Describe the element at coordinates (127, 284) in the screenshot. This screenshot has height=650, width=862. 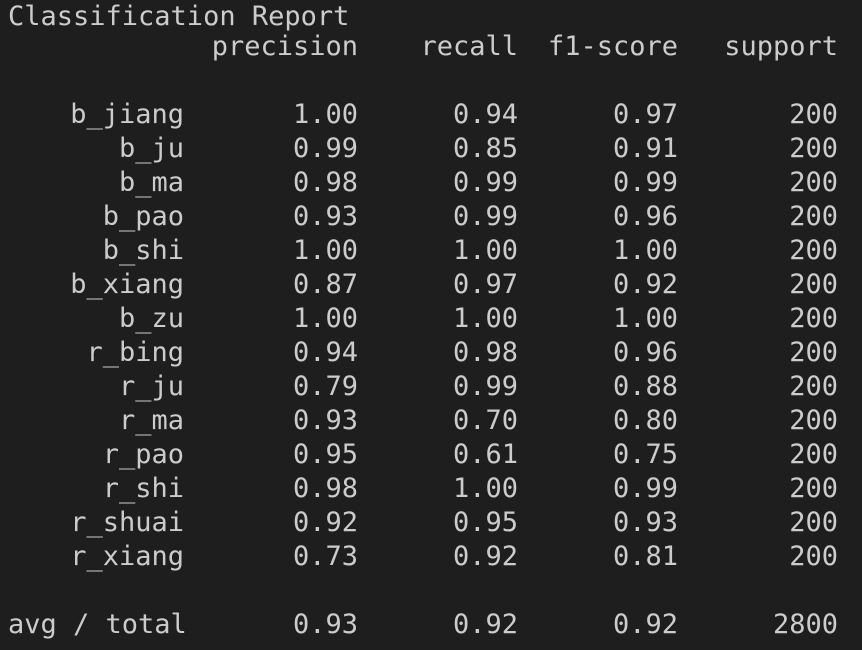
I see `row-label: b_xiang` at that location.